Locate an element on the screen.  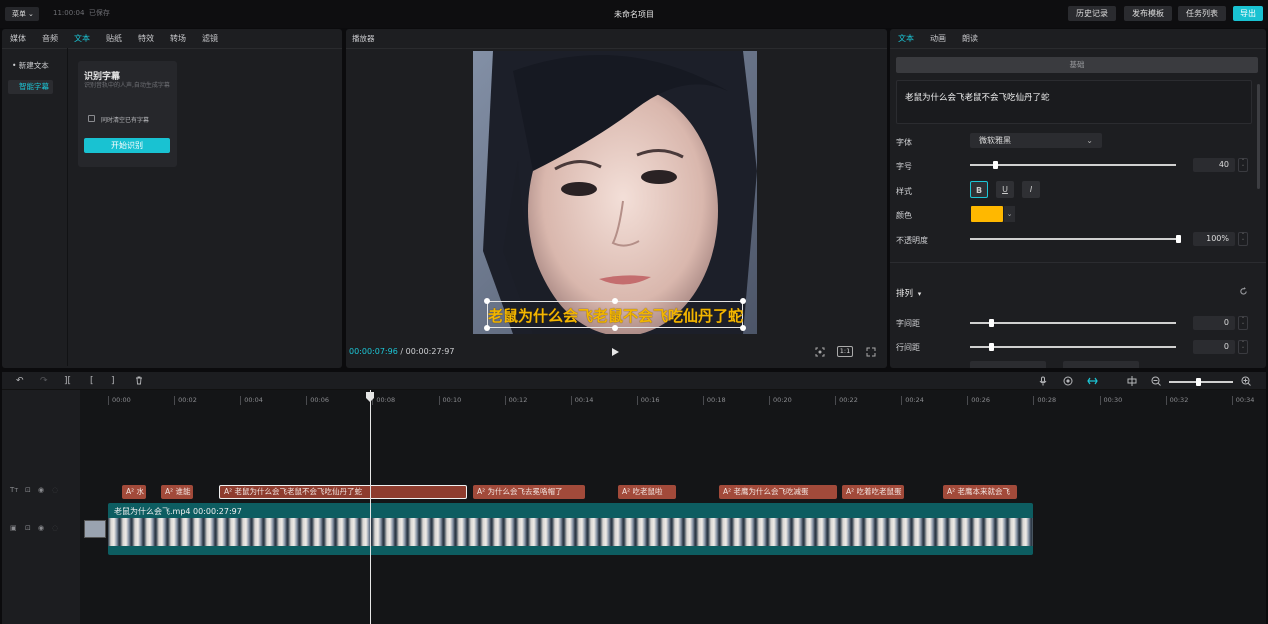
line-spacing-slider is located at coordinates (1073, 347).